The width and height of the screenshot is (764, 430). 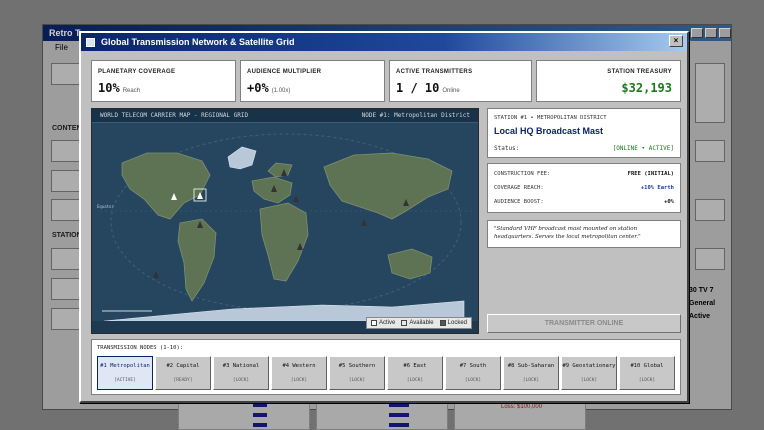 What do you see at coordinates (357, 373) in the screenshot?
I see `node-button-southern: #5 Southern [LOCK]` at bounding box center [357, 373].